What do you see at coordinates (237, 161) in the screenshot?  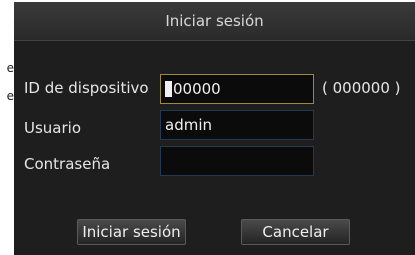 I see `password-field` at bounding box center [237, 161].